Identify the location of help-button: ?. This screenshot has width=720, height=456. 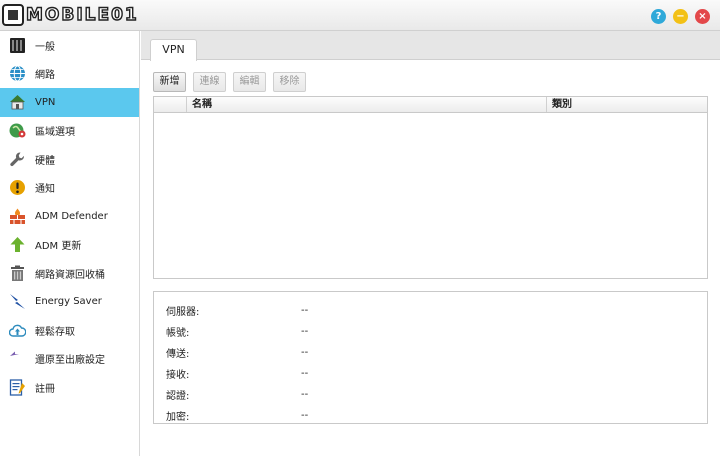
(658, 16).